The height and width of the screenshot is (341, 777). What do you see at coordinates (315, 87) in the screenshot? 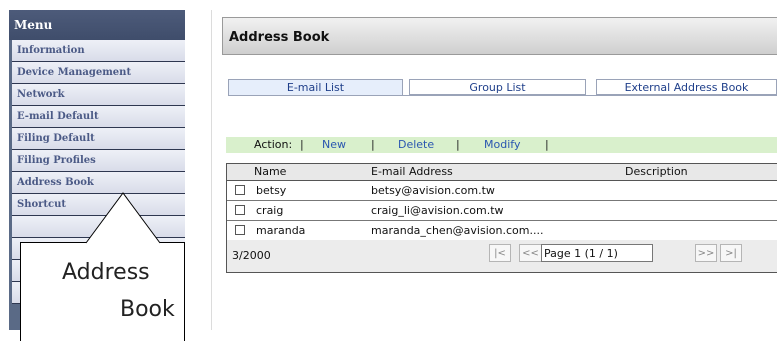
I see `tab-email-list: E-mail List` at bounding box center [315, 87].